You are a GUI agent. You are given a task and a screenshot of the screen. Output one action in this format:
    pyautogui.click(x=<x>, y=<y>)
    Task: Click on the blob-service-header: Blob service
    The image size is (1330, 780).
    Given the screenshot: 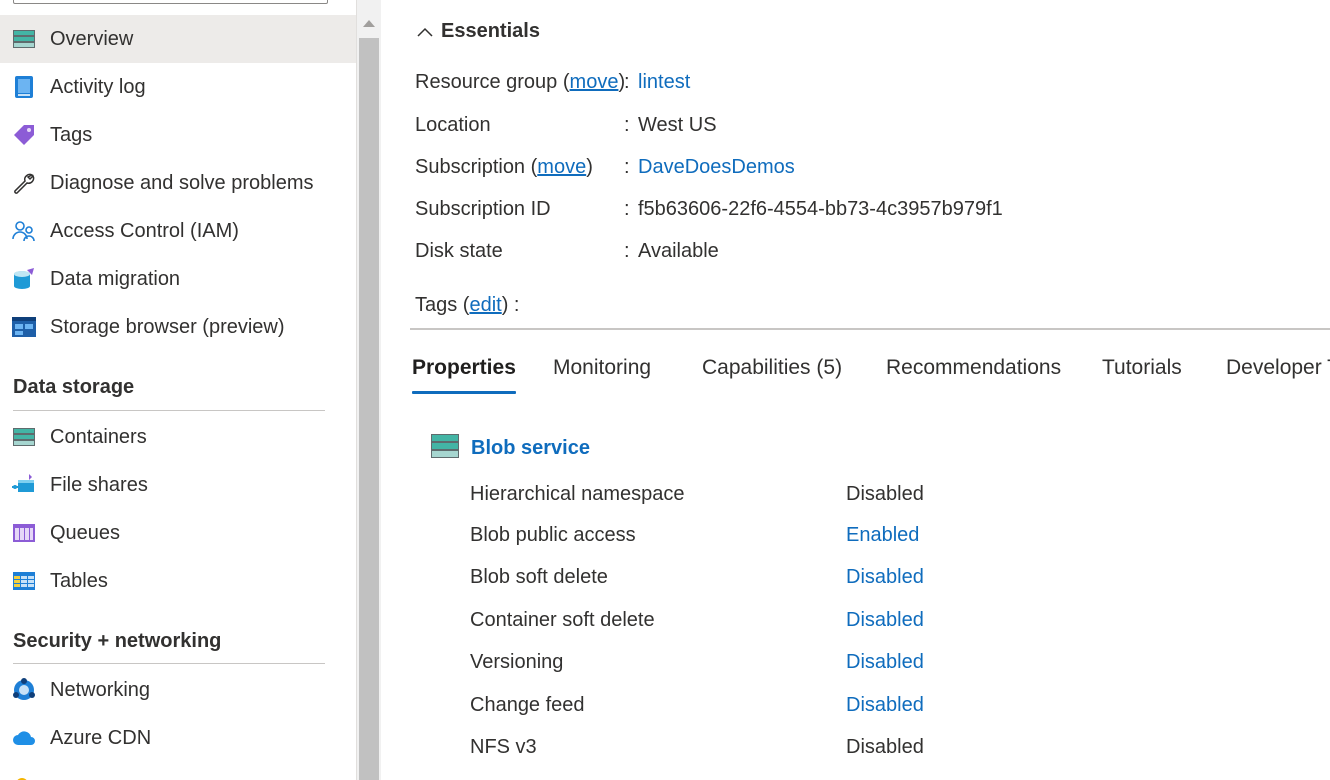 What is the action you would take?
    pyautogui.click(x=510, y=448)
    